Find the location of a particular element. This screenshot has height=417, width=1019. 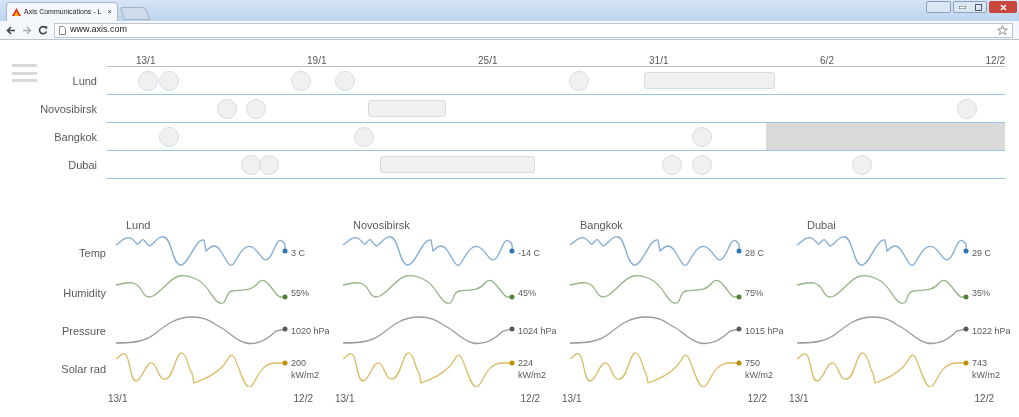

axis-tick-label: 13/1 is located at coordinates (146, 61).